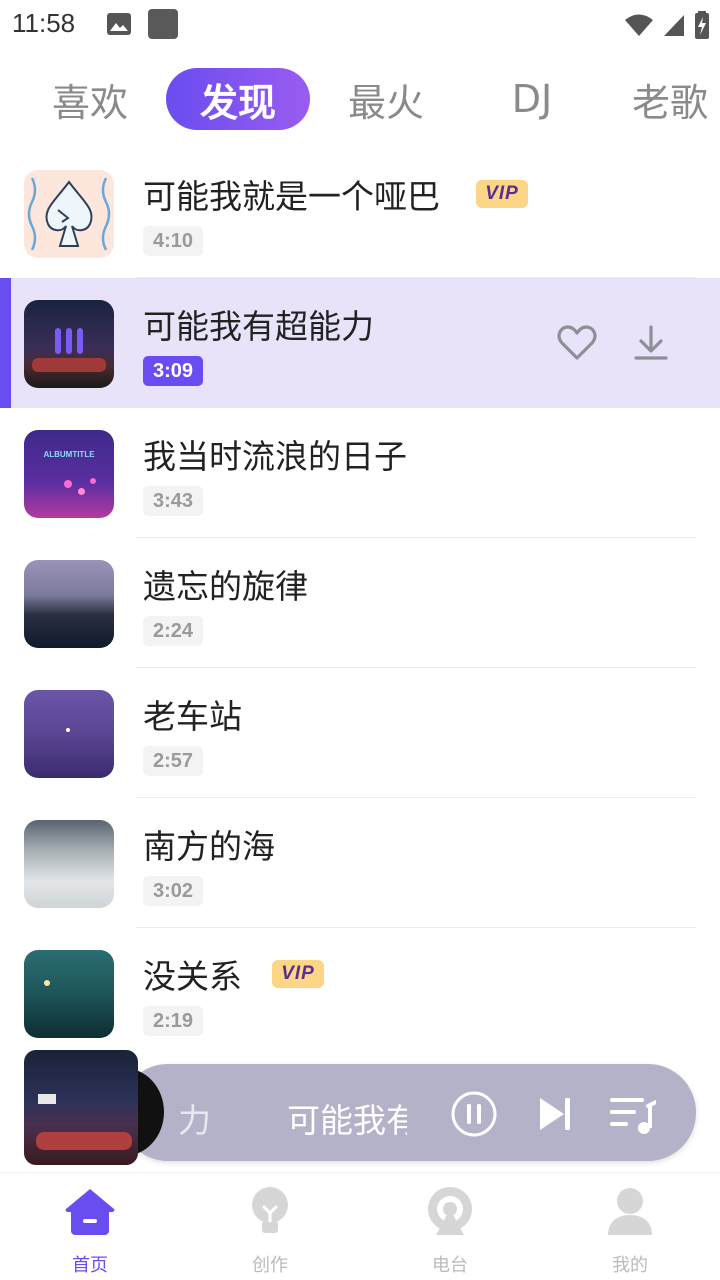  What do you see at coordinates (360, 733) in the screenshot?
I see `song-row: 老车站 2:57` at bounding box center [360, 733].